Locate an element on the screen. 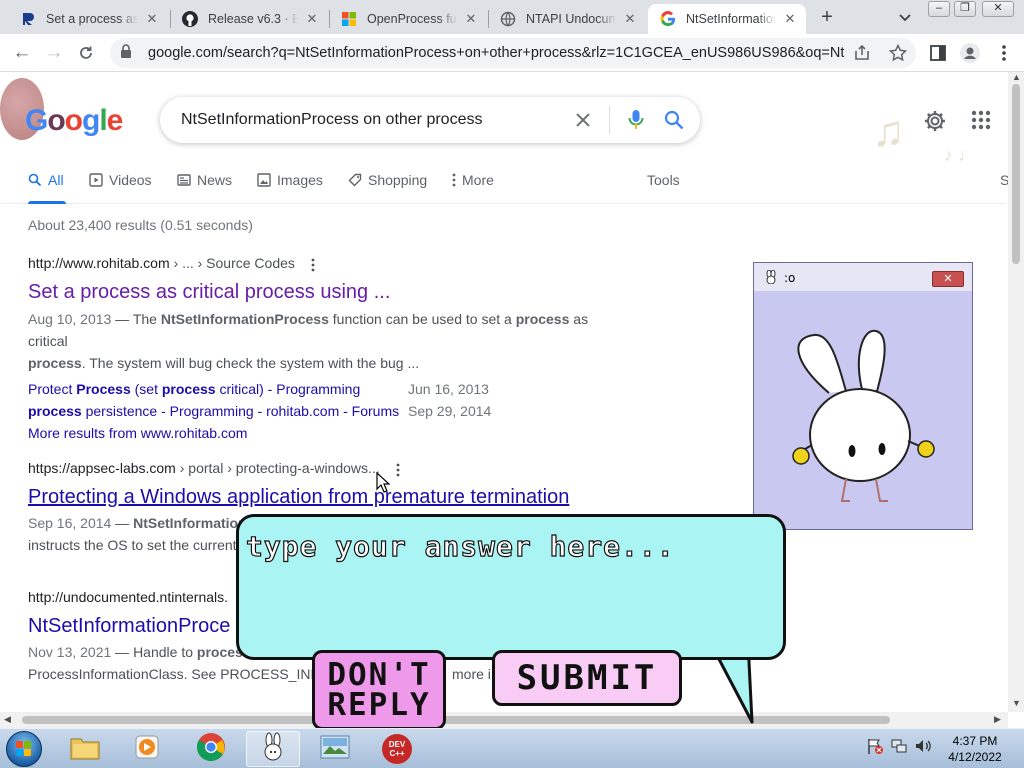 This screenshot has width=1024, height=768. dont-reply-button: DON'T REPLY is located at coordinates (379, 690).